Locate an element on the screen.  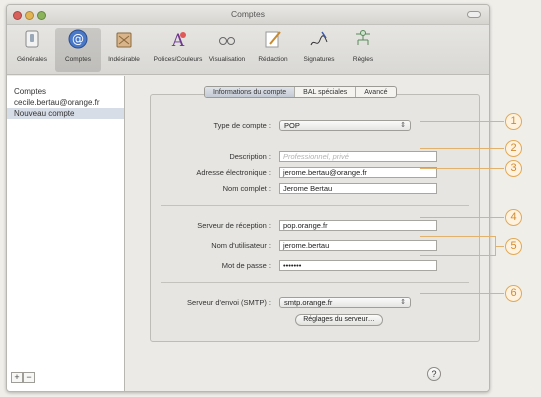
toolbar-toggle-button is located at coordinates (474, 14).